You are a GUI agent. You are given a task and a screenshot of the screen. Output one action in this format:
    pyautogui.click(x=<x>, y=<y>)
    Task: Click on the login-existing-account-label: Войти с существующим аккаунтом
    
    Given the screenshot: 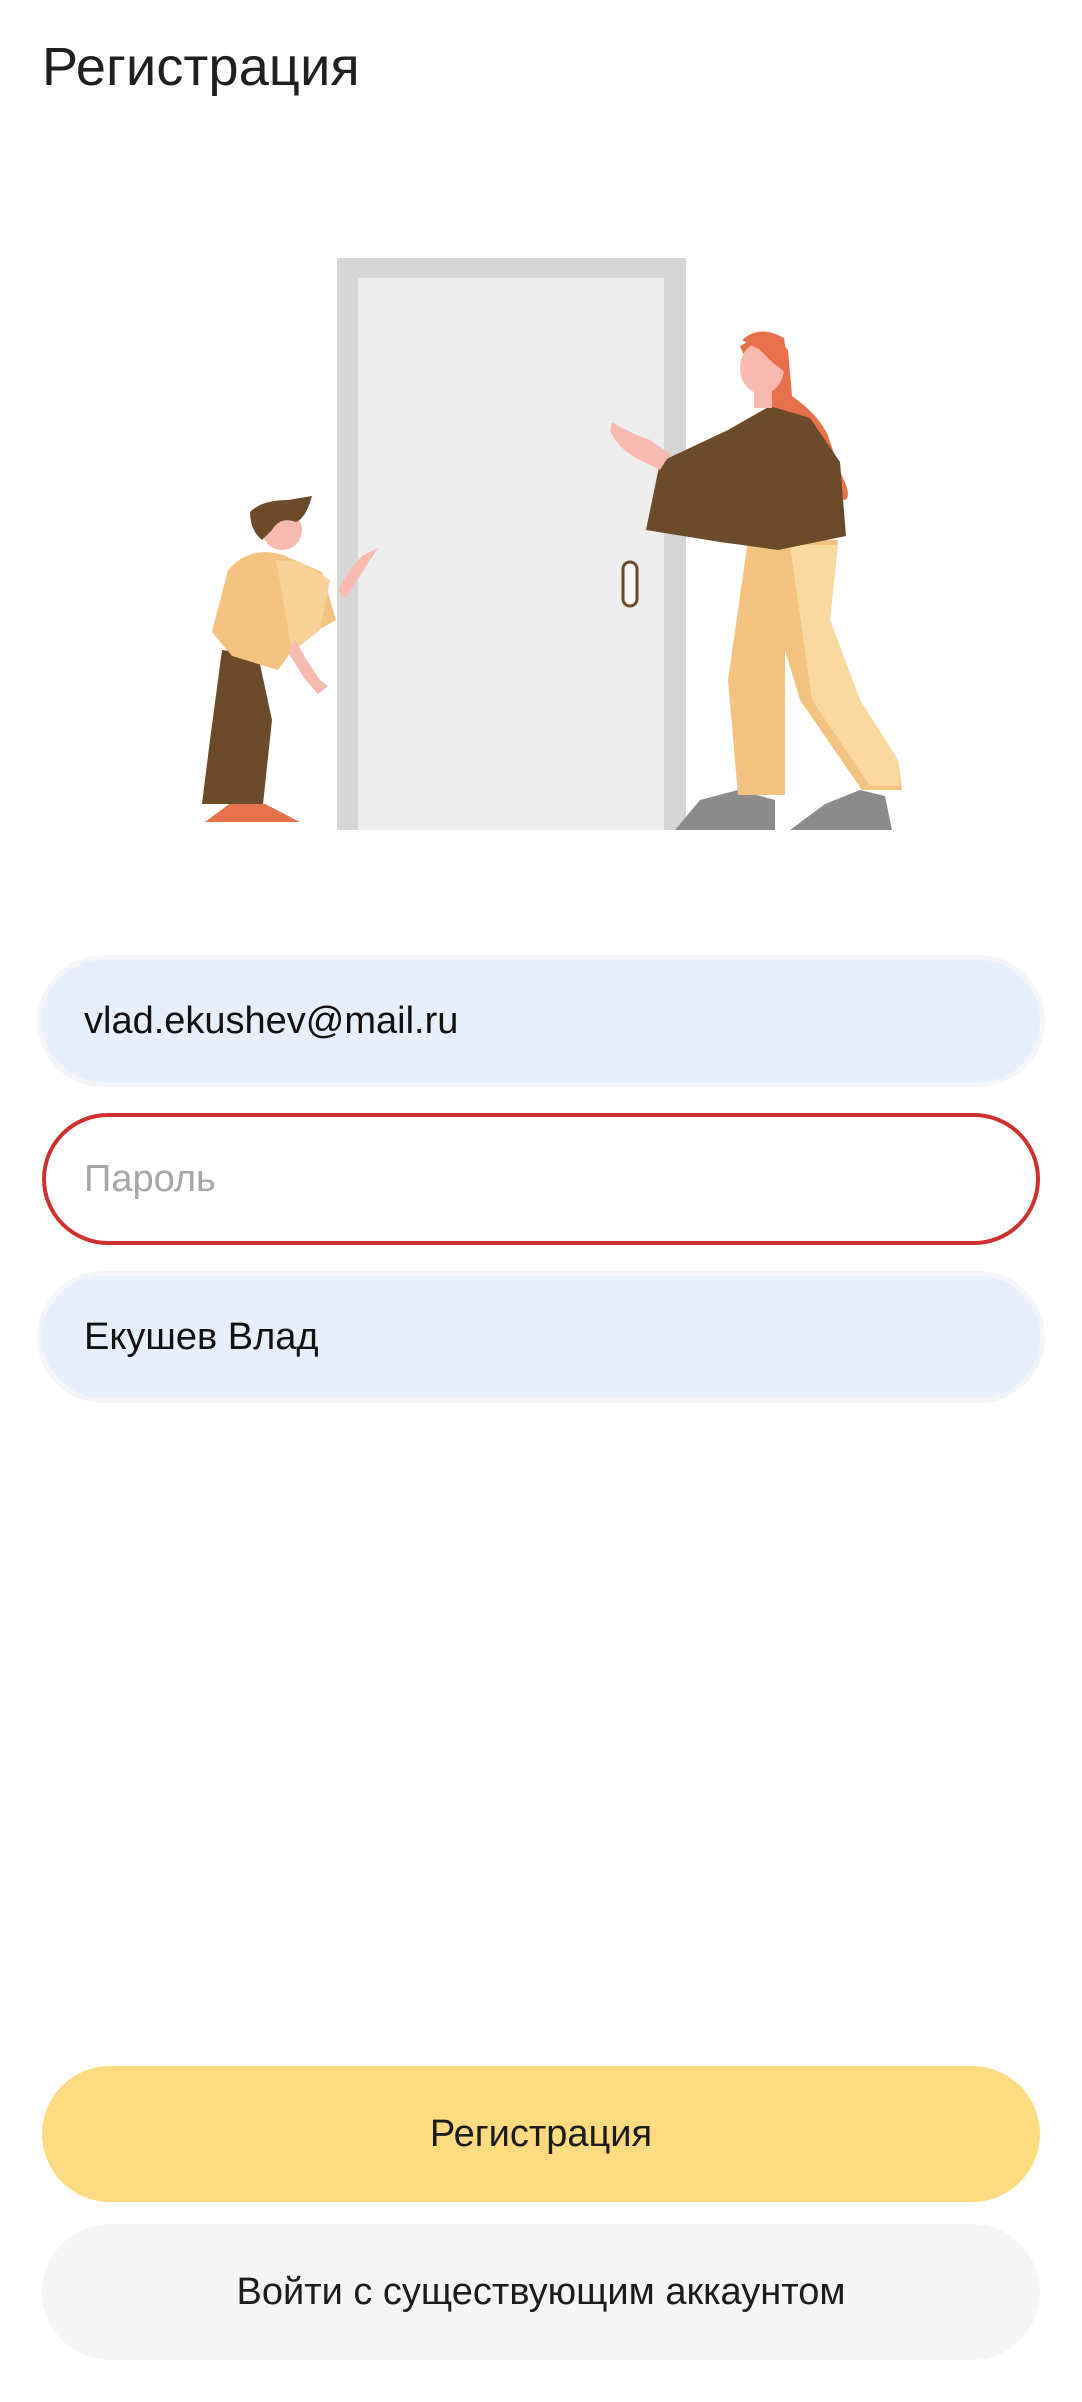 What is the action you would take?
    pyautogui.click(x=541, y=2291)
    